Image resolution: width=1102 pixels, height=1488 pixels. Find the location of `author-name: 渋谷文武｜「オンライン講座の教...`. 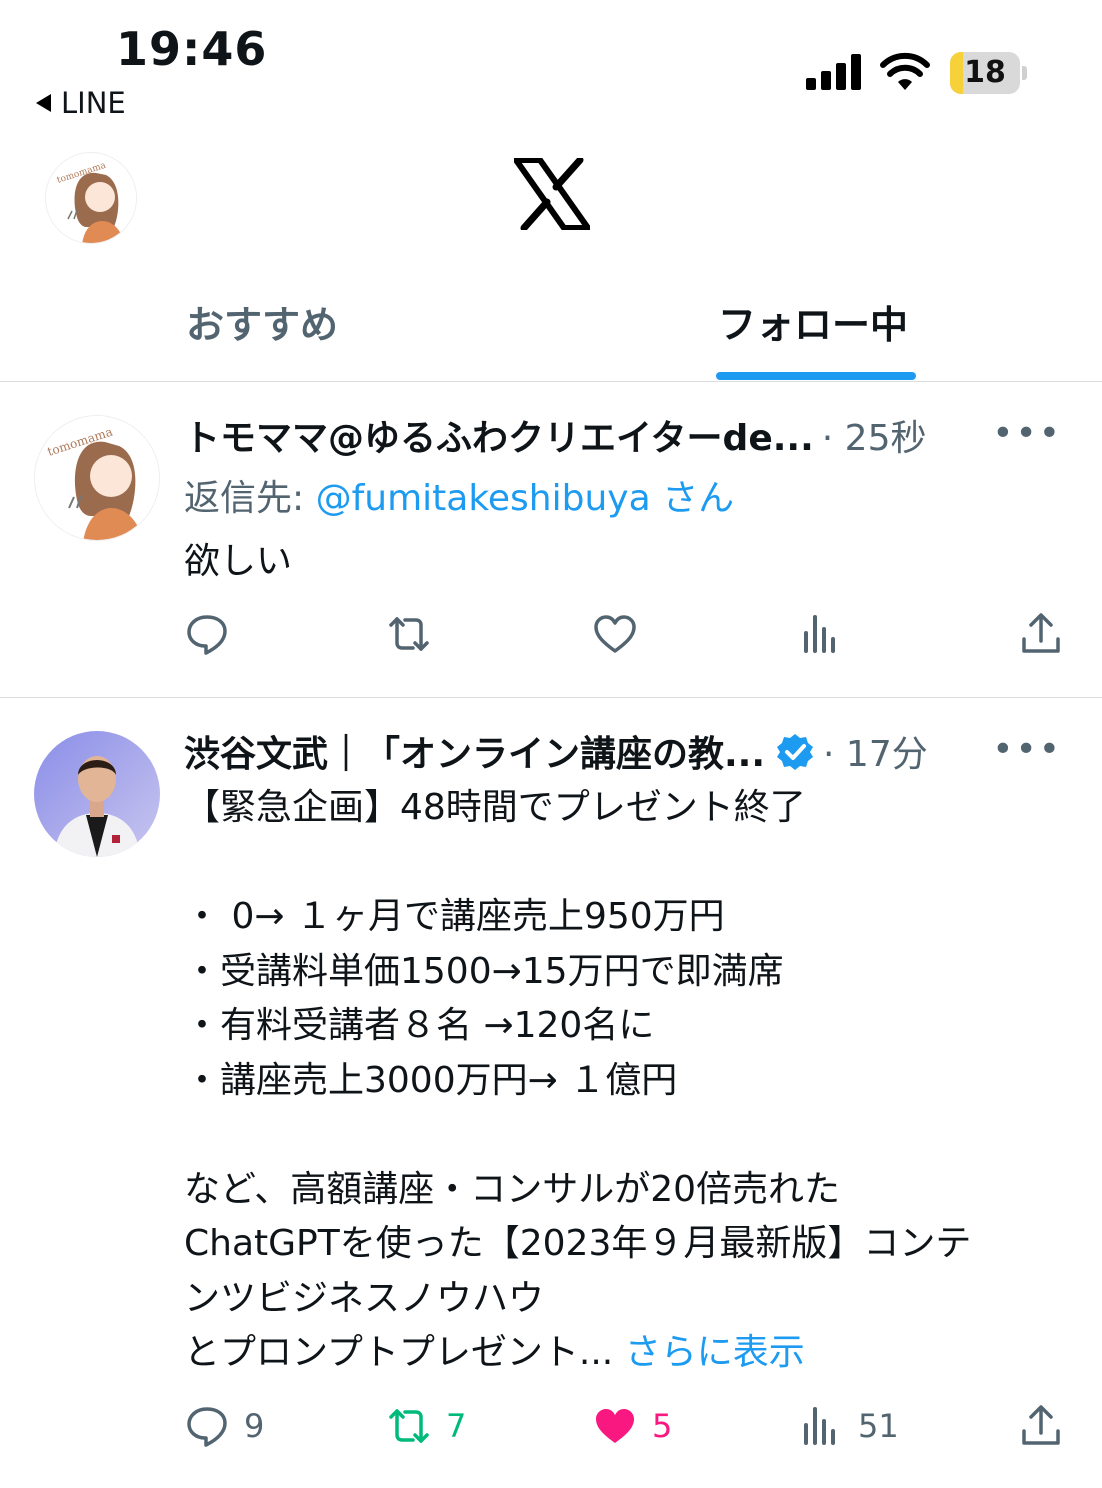

author-name: 渋谷文武｜「オンライン講座の教... is located at coordinates (474, 751).